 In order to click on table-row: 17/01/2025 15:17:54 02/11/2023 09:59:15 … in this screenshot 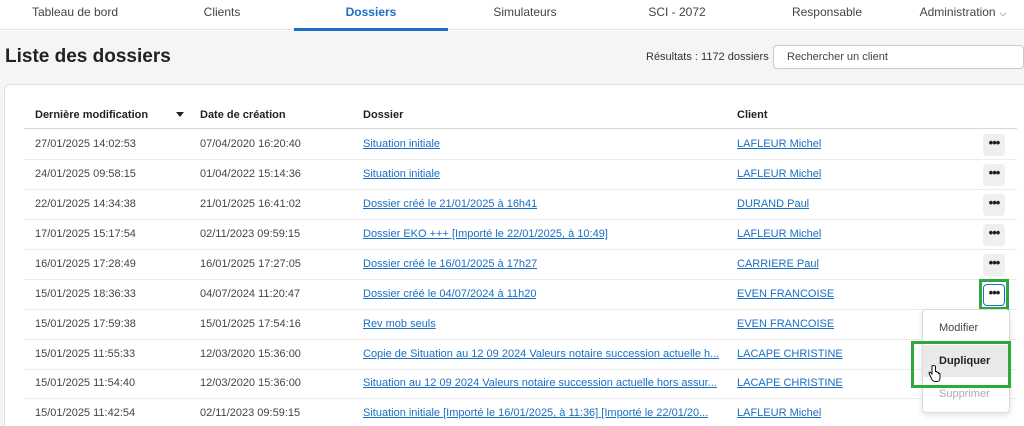, I will do `click(520, 235)`.